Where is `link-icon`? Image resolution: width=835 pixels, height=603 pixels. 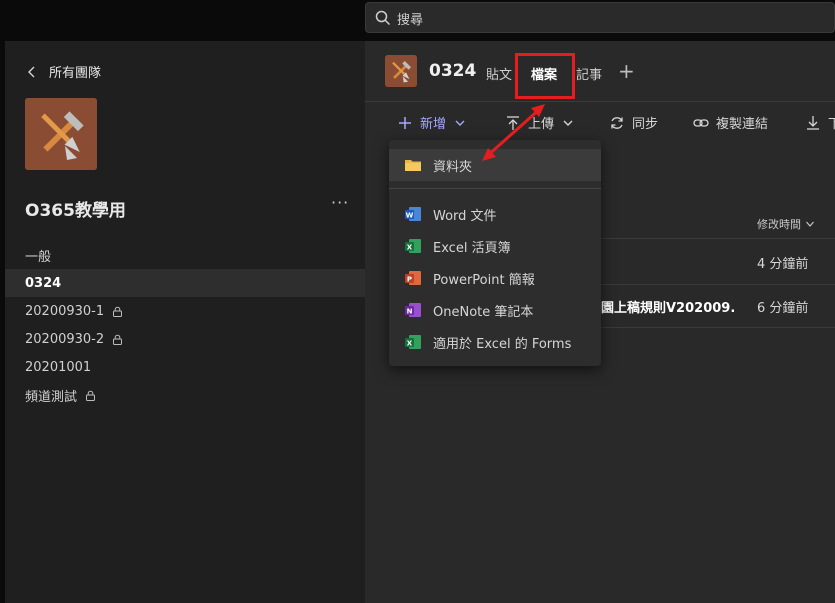
link-icon is located at coordinates (701, 122).